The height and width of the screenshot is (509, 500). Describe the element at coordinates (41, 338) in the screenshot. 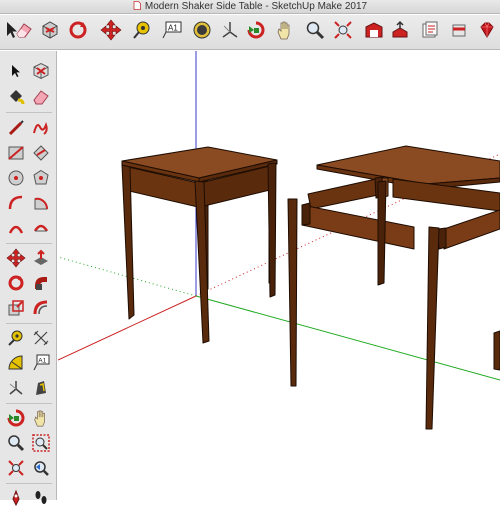

I see `dimension-icon` at that location.